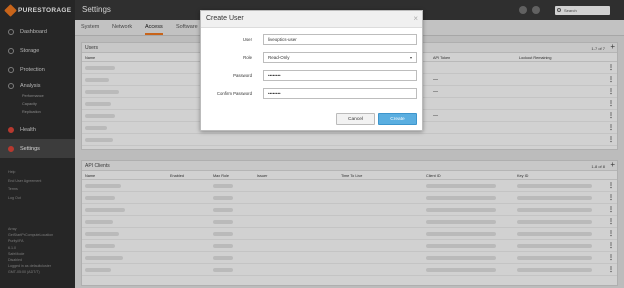 This screenshot has height=288, width=624. Describe the element at coordinates (340, 57) in the screenshot. I see `role-select: Read-Only` at that location.